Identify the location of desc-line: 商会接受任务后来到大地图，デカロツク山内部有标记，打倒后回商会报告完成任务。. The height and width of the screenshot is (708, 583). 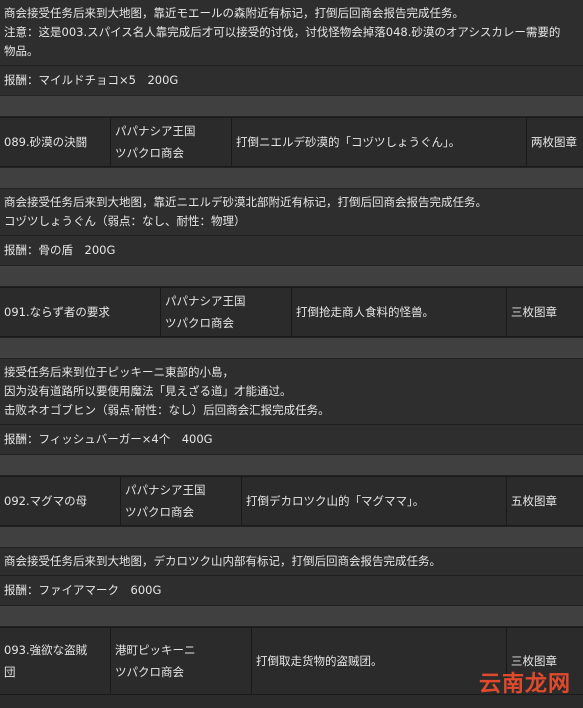
(222, 561).